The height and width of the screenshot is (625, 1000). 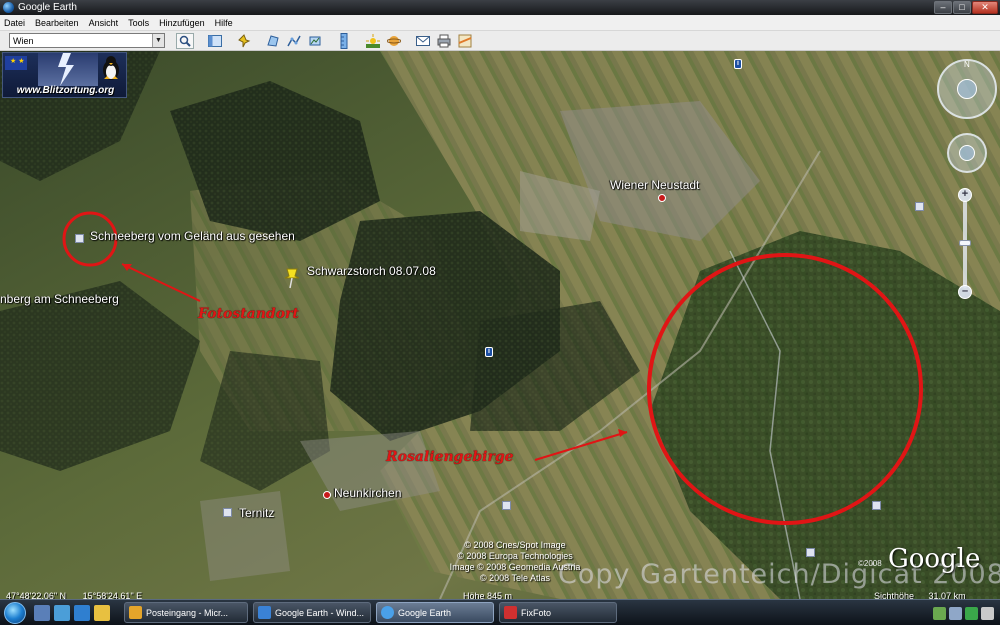 I want to click on add-path-button, so click(x=293, y=41).